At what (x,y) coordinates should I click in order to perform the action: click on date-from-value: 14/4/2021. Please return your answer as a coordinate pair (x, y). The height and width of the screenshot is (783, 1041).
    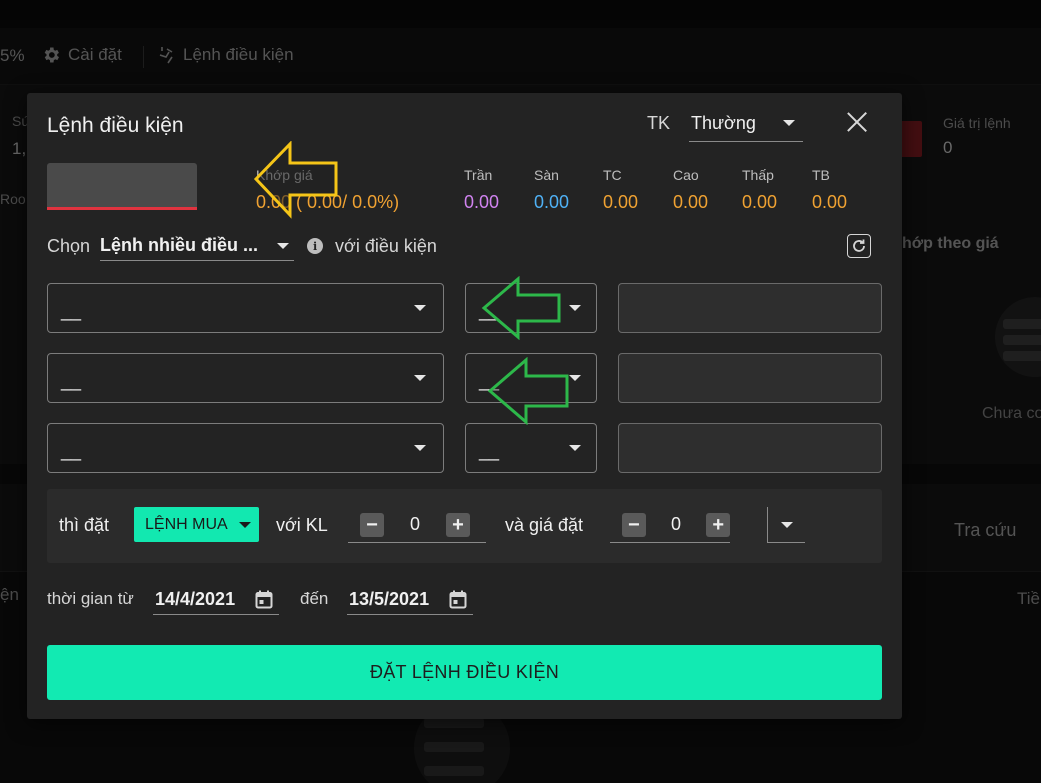
    Looking at the image, I should click on (195, 598).